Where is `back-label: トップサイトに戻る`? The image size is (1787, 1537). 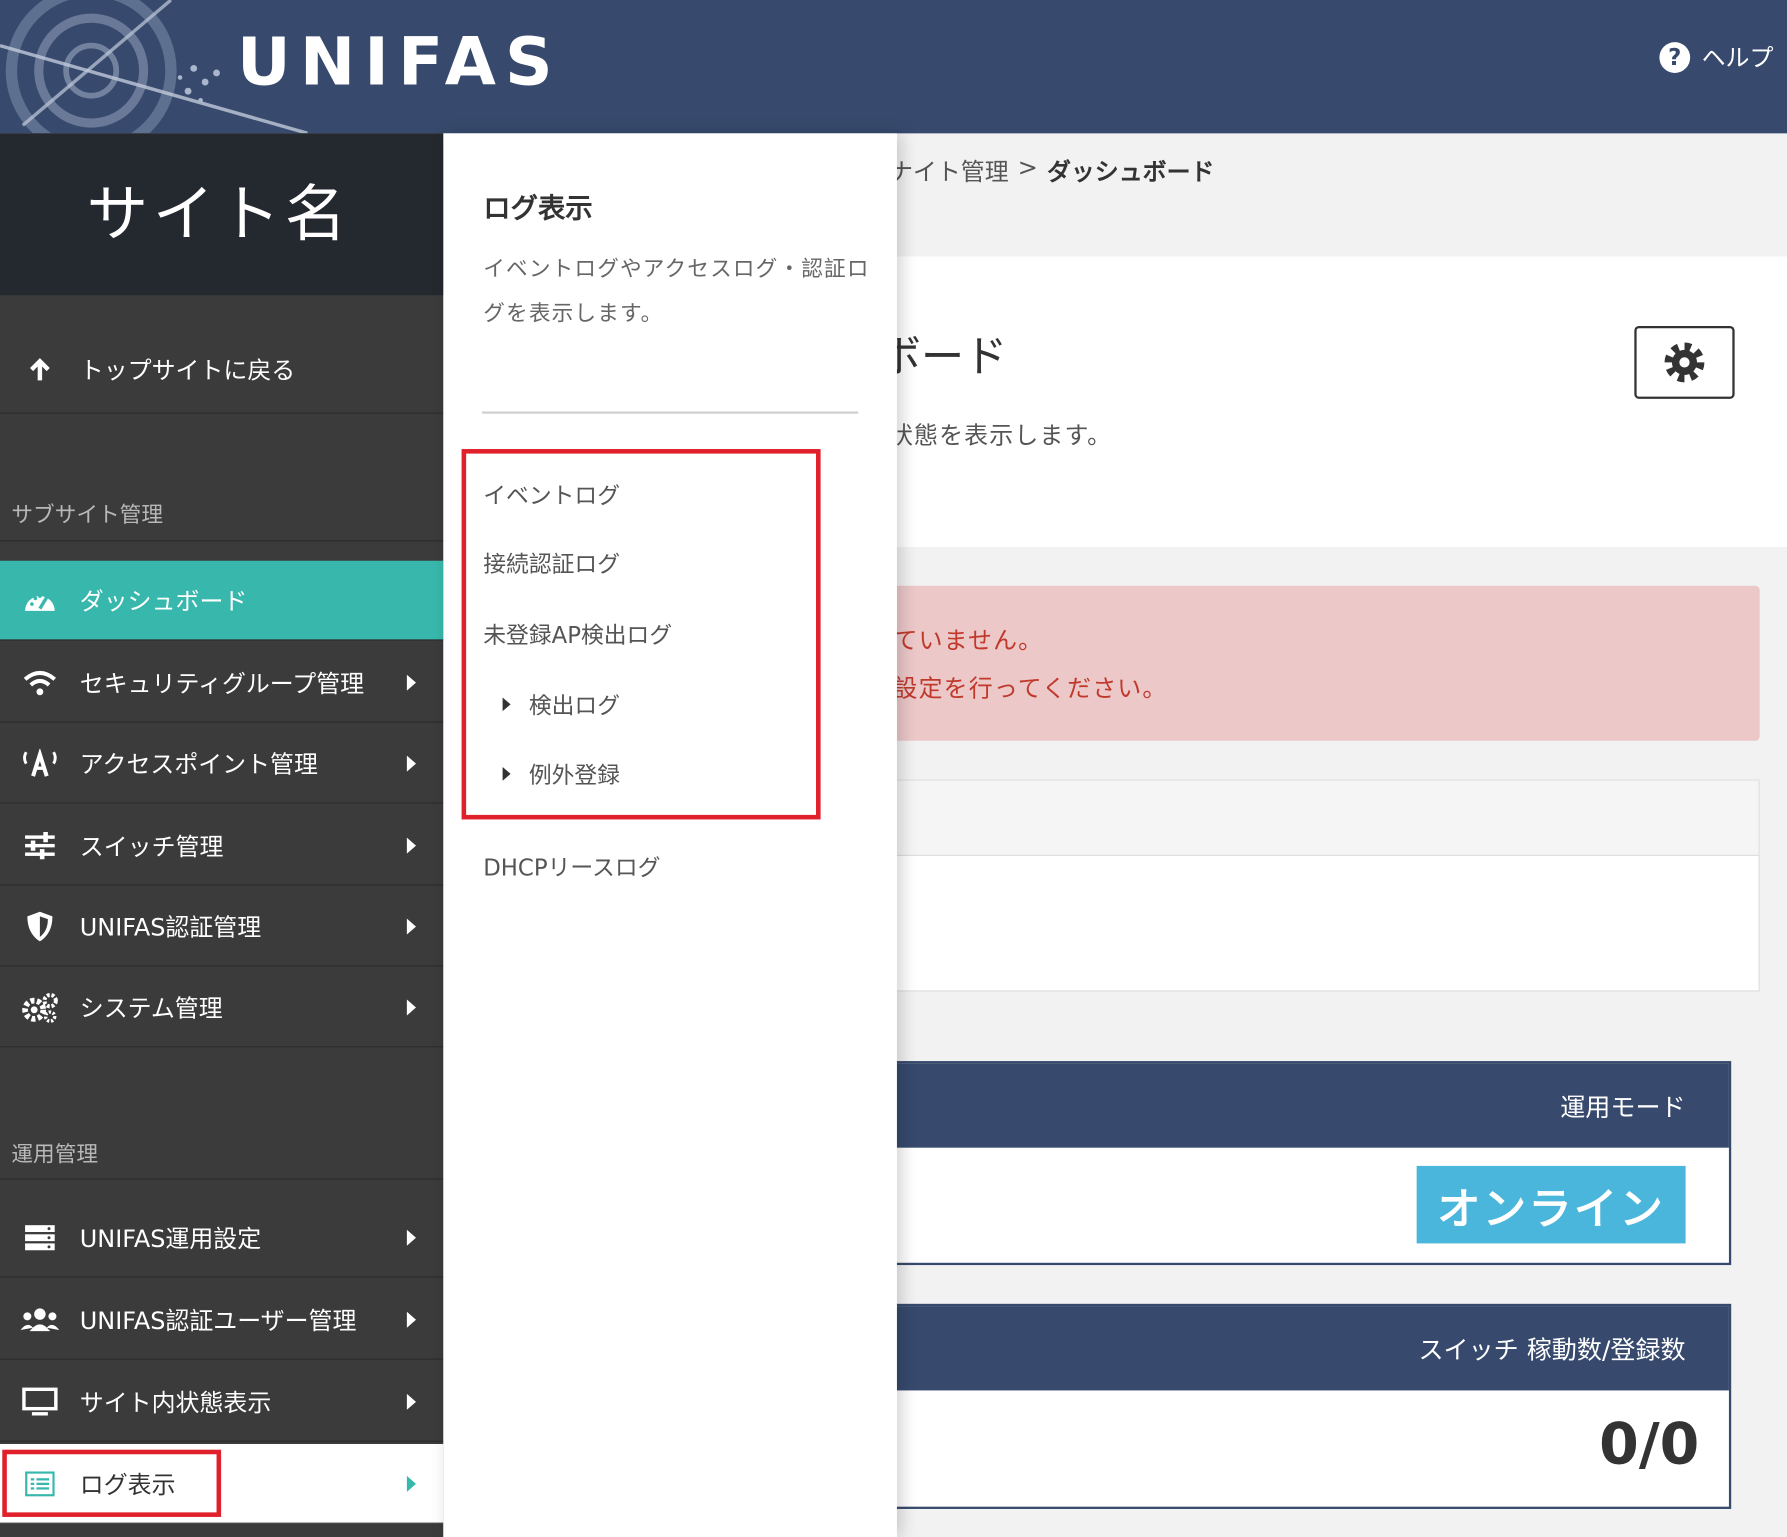
back-label: トップサイトに戻る is located at coordinates (187, 370).